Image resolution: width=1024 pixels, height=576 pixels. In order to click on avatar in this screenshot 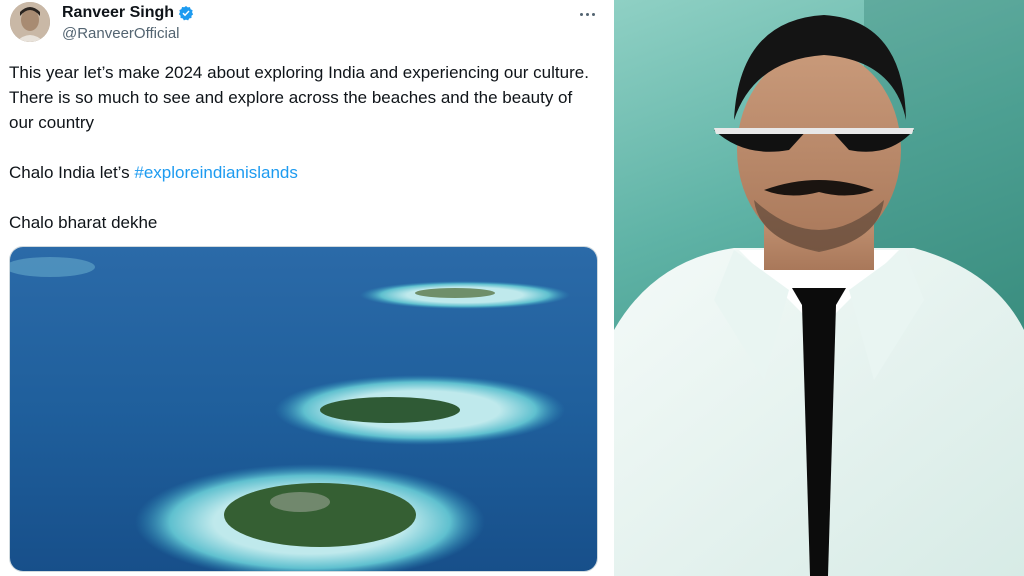, I will do `click(30, 22)`.